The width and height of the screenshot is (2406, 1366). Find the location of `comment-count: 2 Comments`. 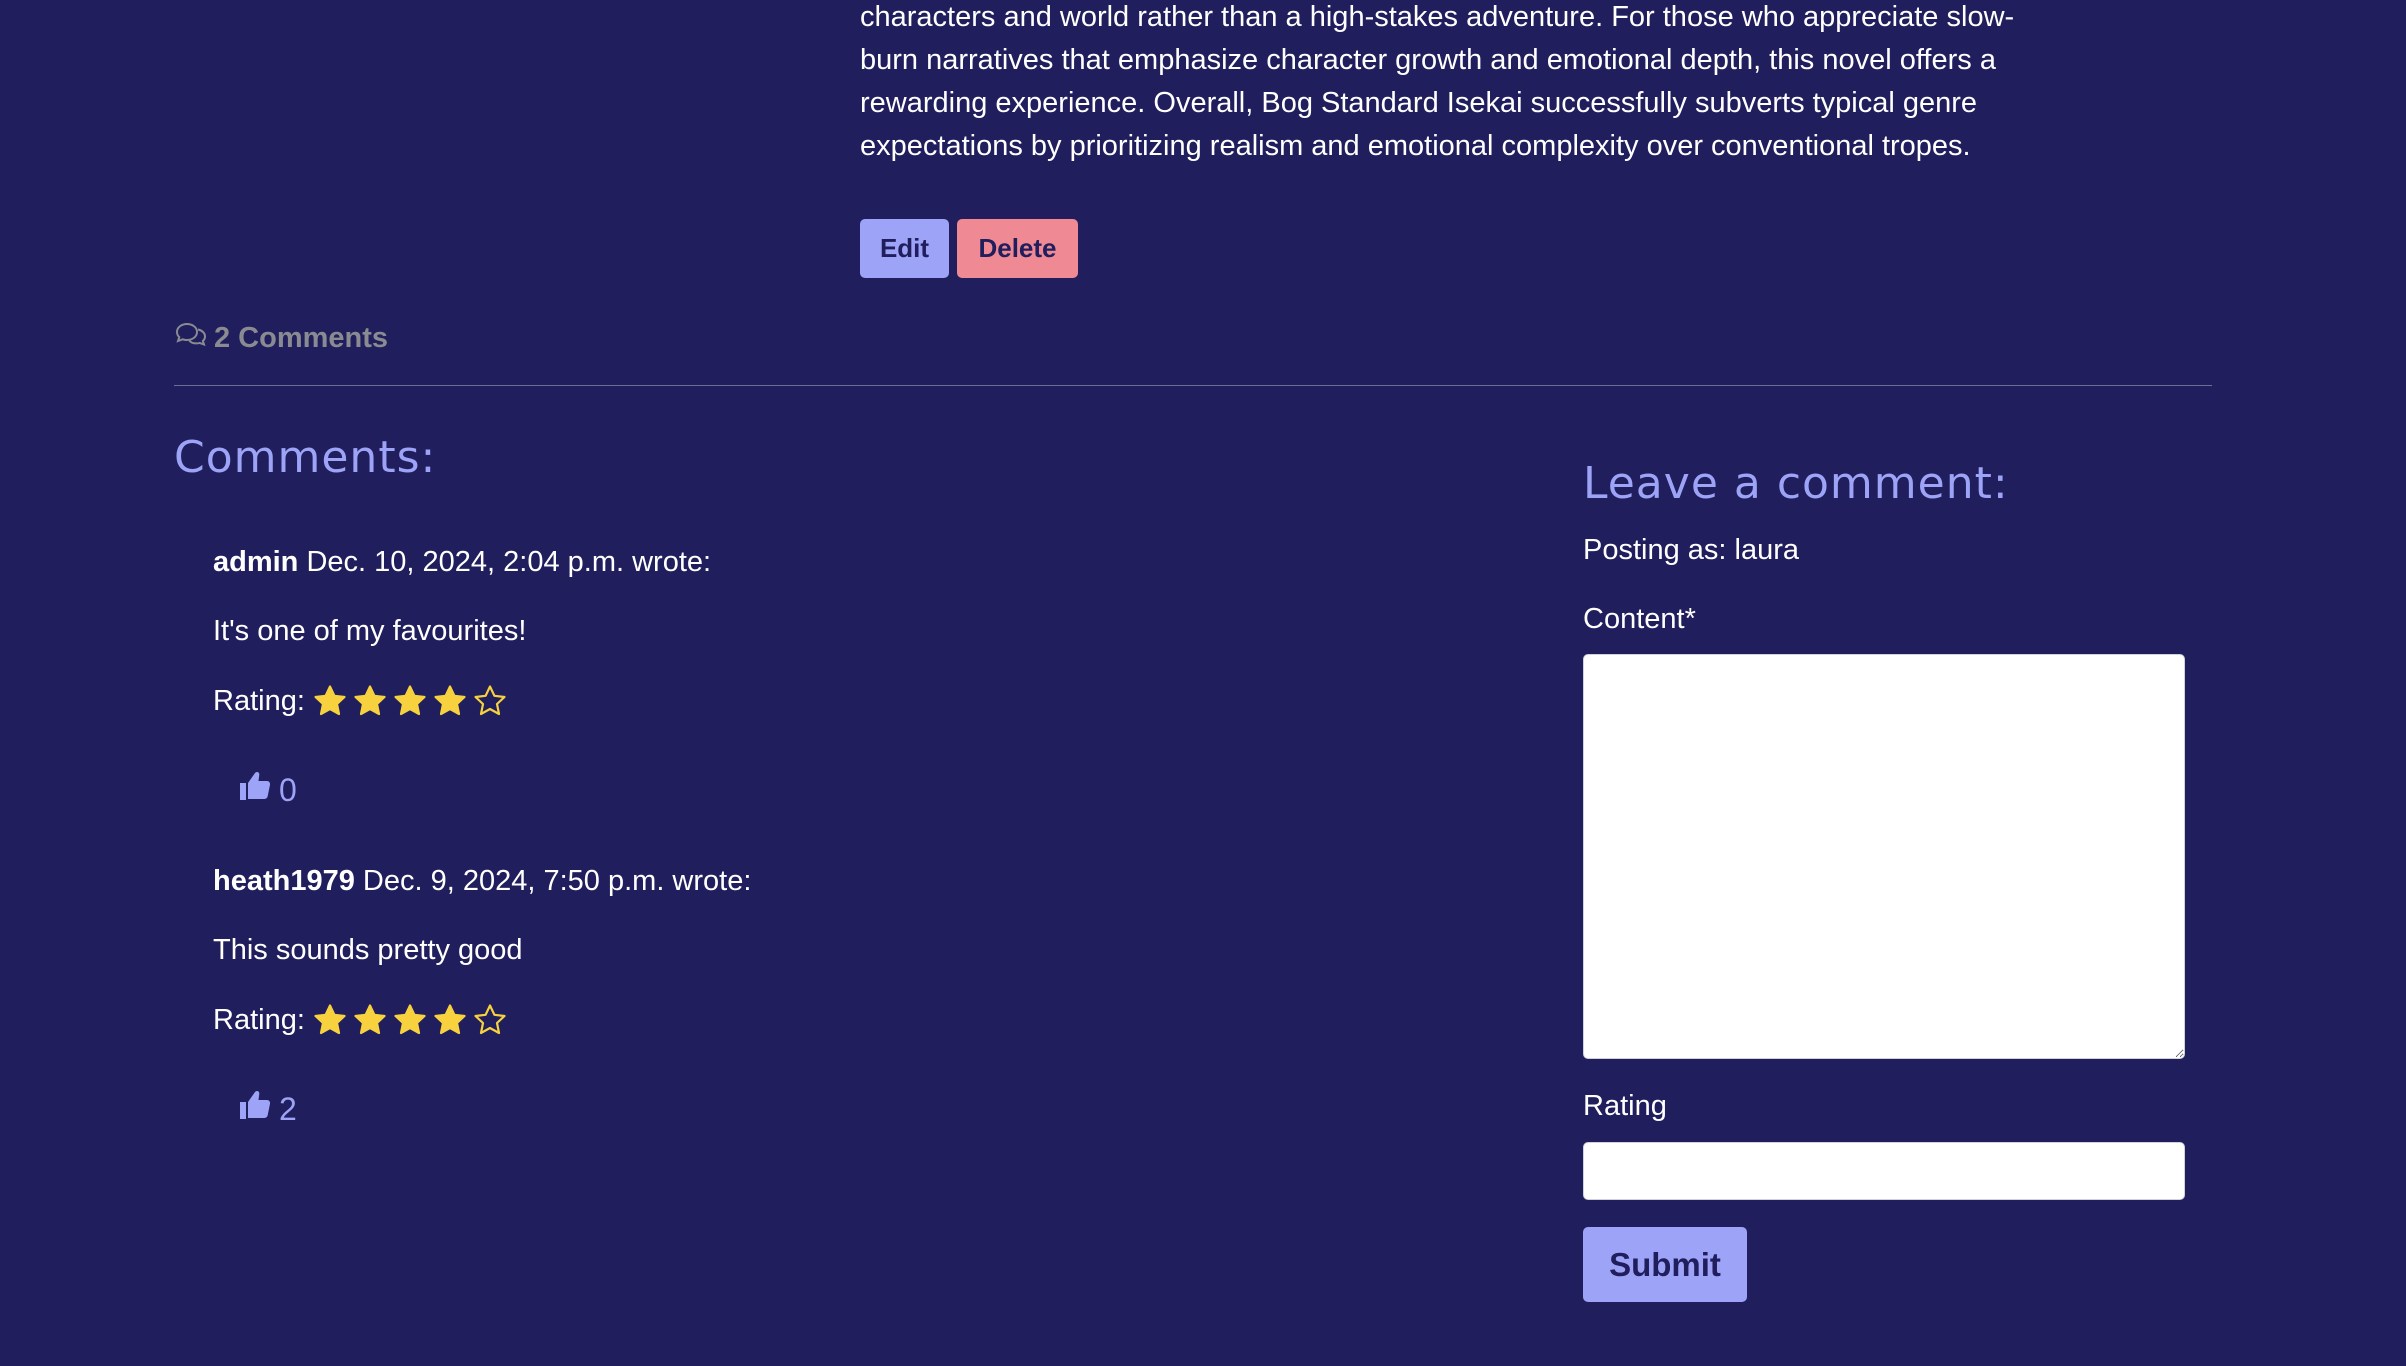

comment-count: 2 Comments is located at coordinates (281, 338).